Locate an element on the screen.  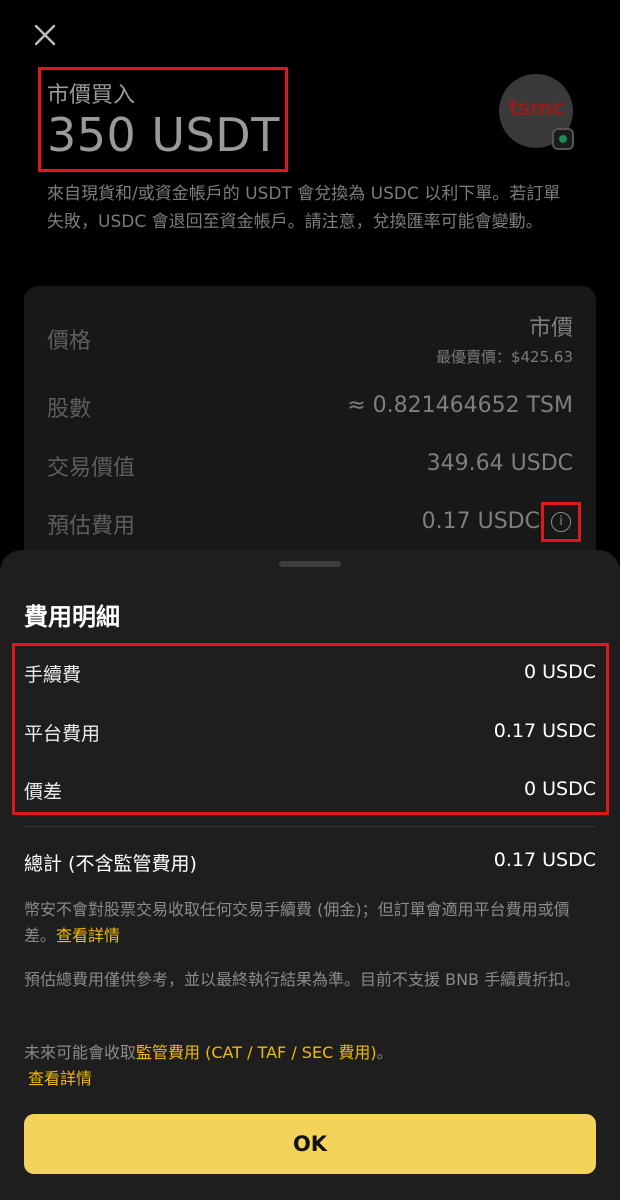
shares-value: ≈ 0.821464652 TSM is located at coordinates (460, 405).